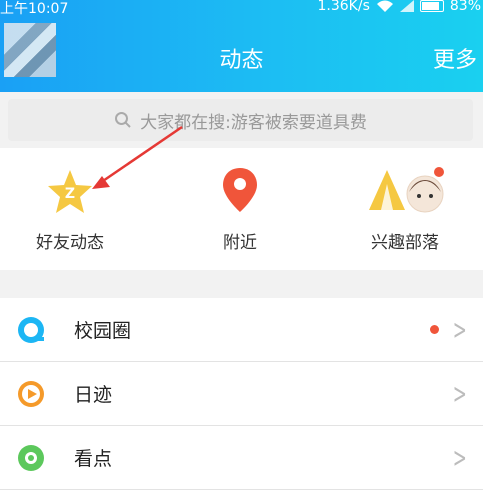 The image size is (483, 490). What do you see at coordinates (343, 7) in the screenshot?
I see `network-speed: 1.36K/s` at bounding box center [343, 7].